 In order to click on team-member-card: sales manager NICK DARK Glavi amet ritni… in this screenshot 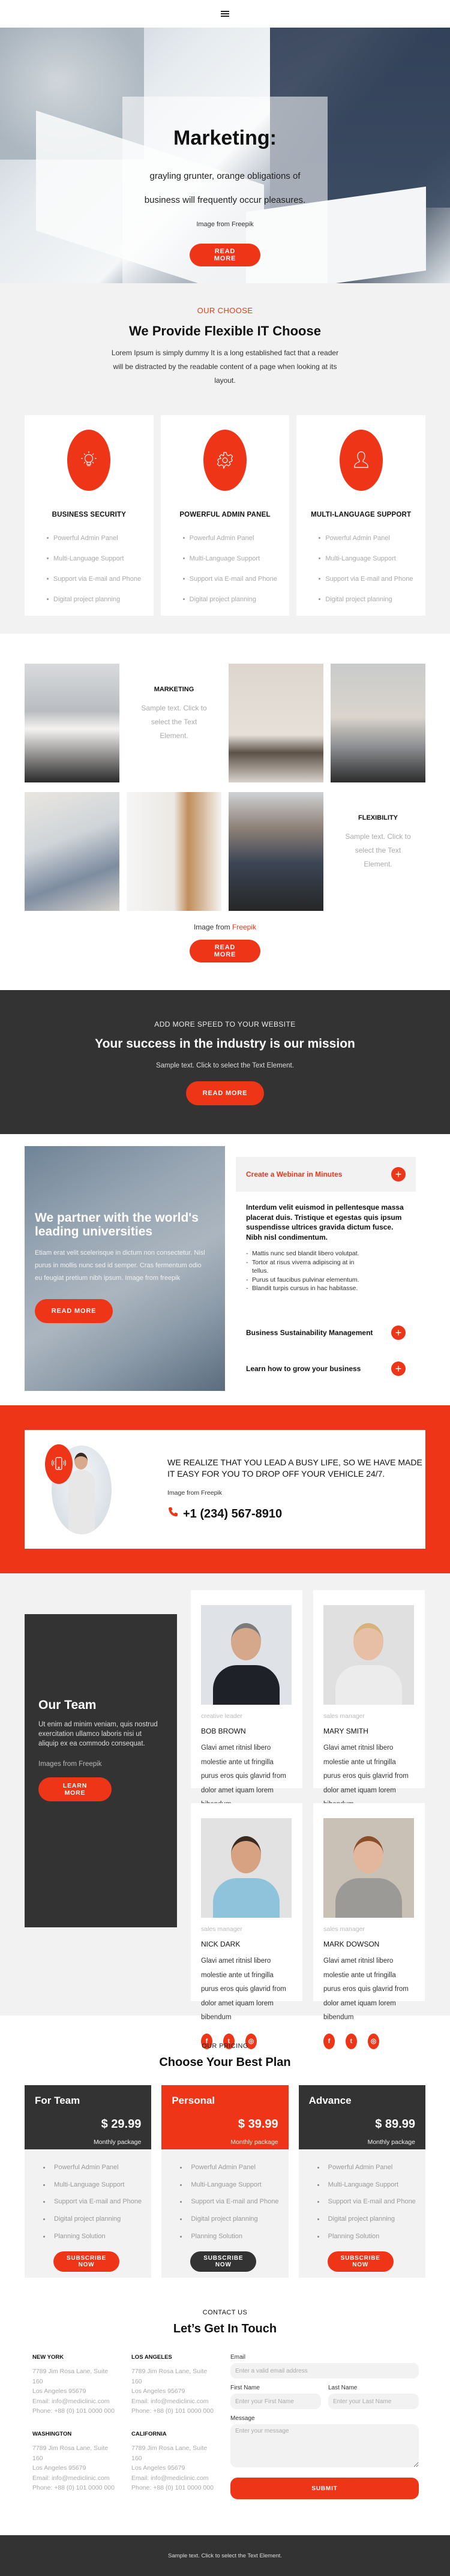, I will do `click(246, 1926)`.